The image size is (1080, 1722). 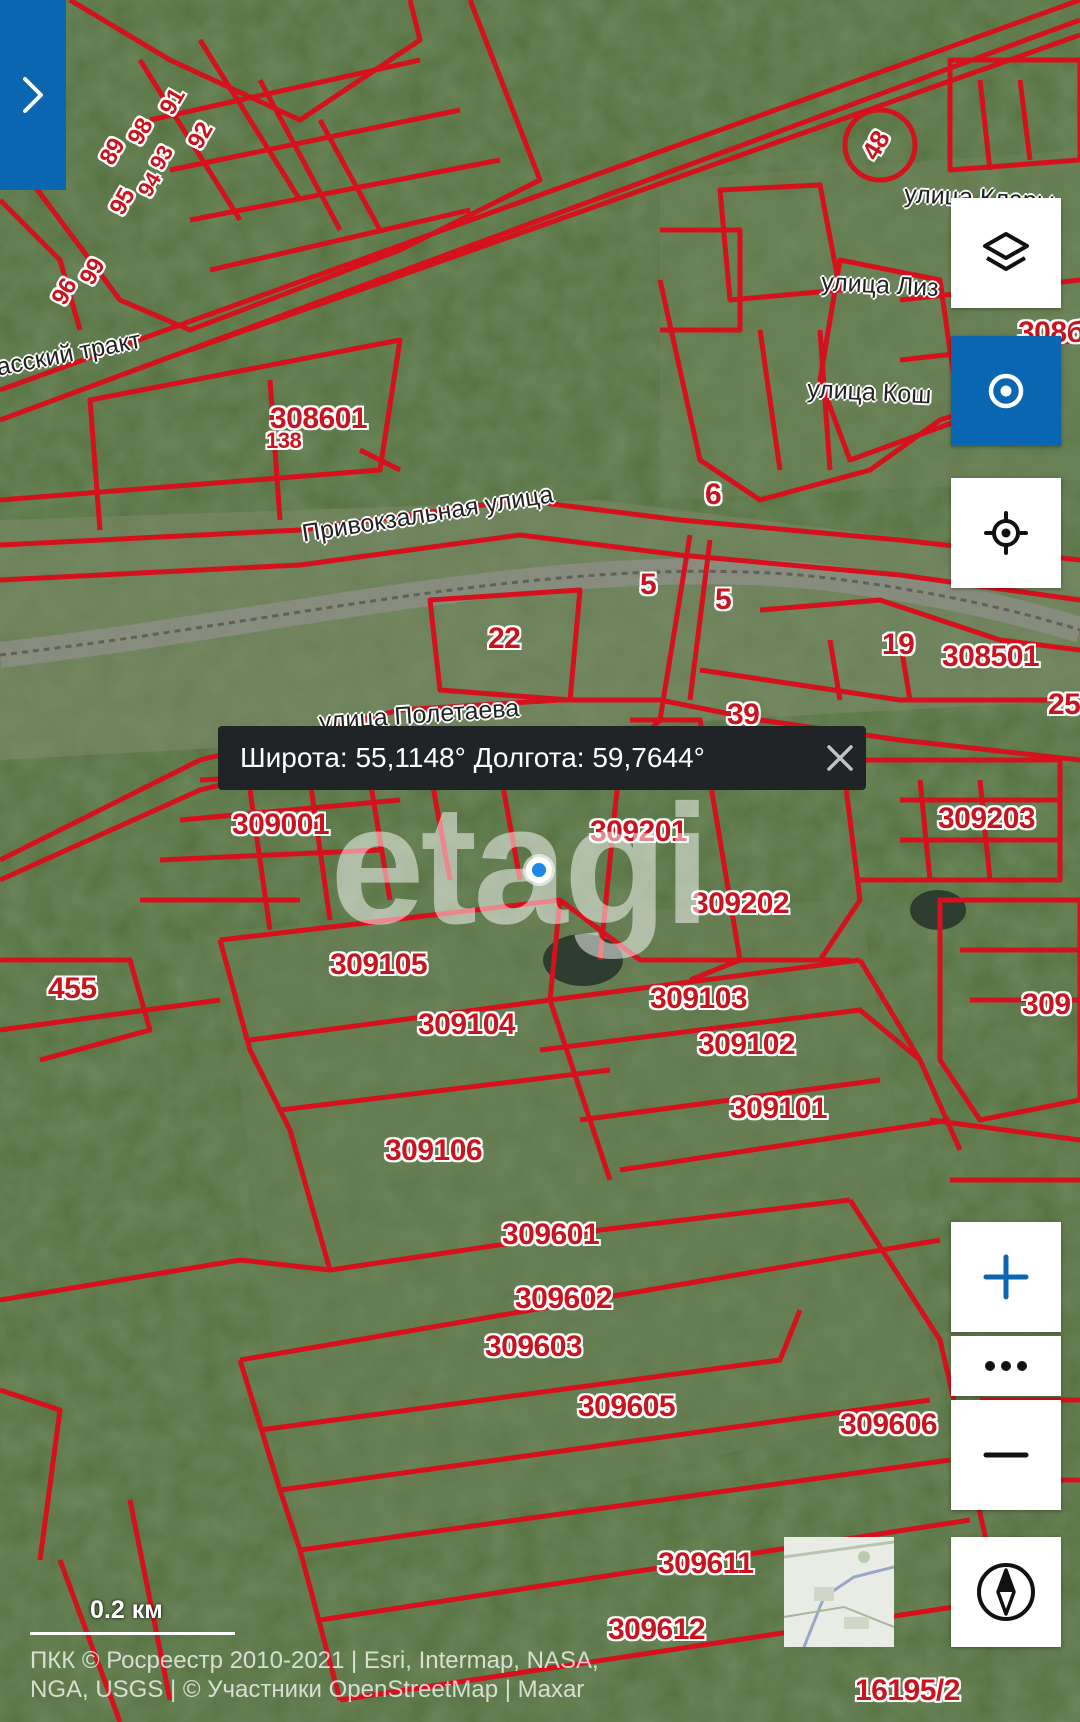 I want to click on scale-line, so click(x=132, y=1633).